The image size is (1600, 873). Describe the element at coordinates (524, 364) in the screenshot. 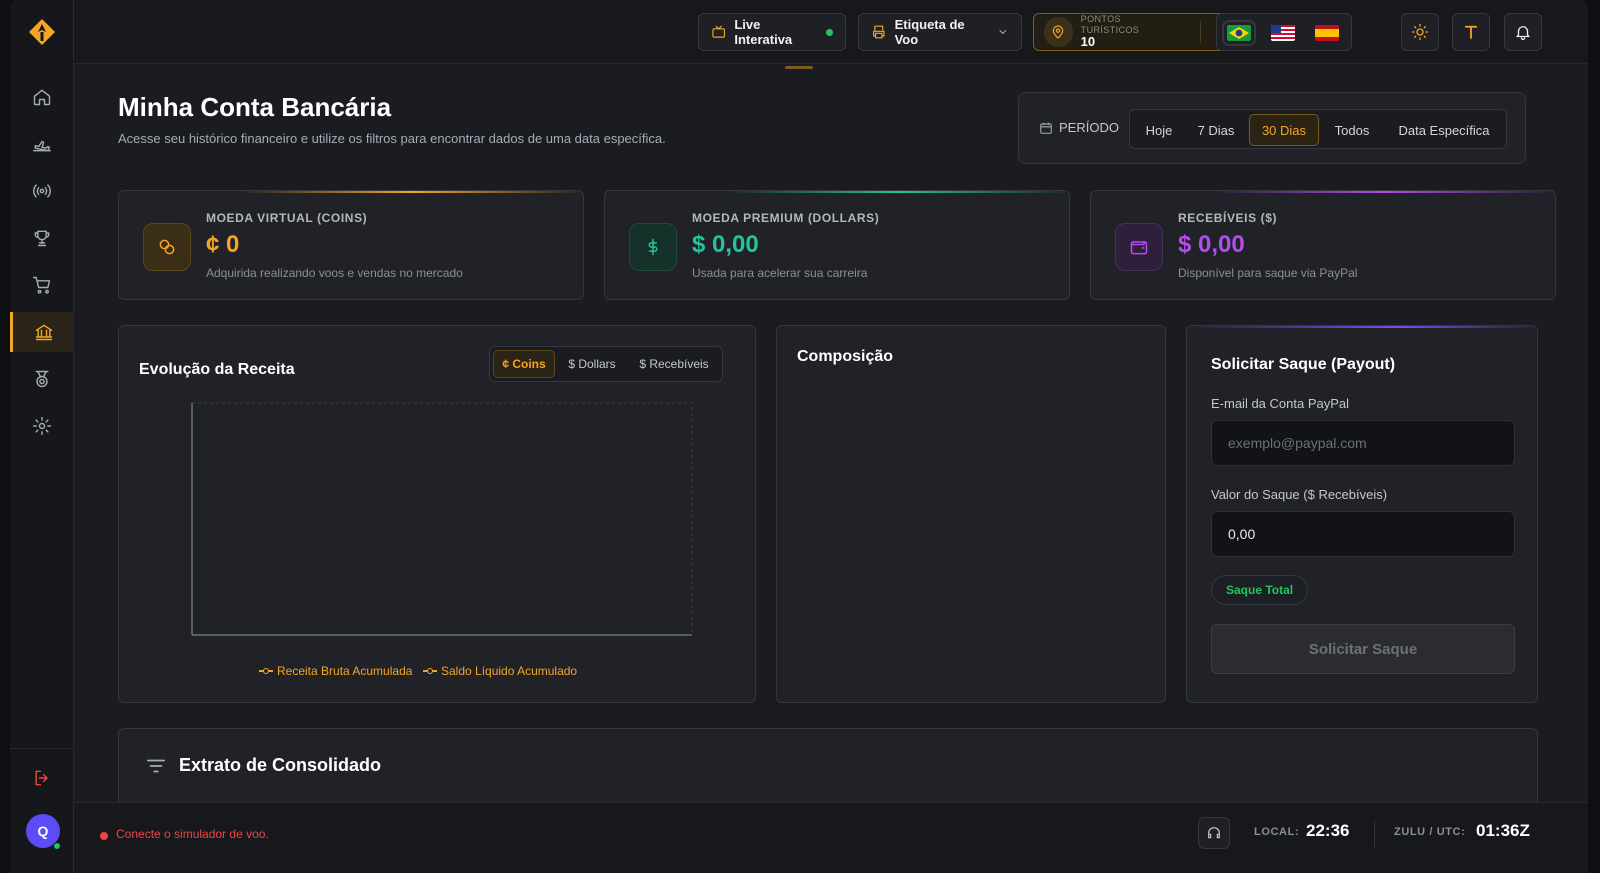

I see `tab-coins: ¢ Coins` at that location.